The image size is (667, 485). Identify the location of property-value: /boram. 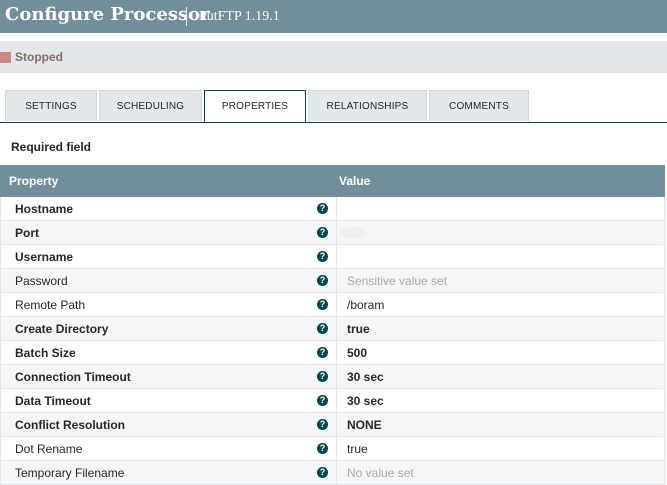
(365, 305).